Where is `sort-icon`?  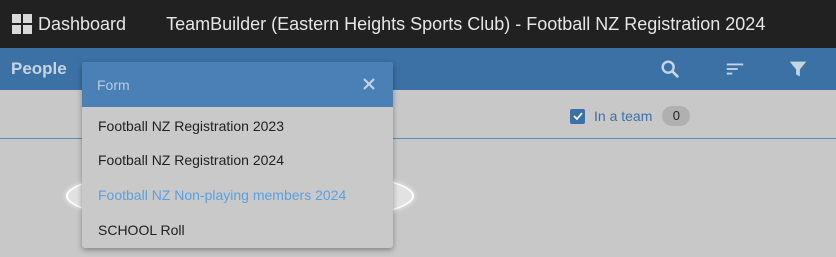 sort-icon is located at coordinates (735, 69).